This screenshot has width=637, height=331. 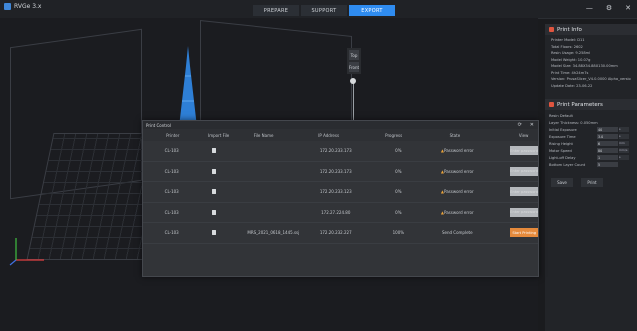 I want to click on dialog-icons: ⟳ ✕, so click(x=526, y=125).